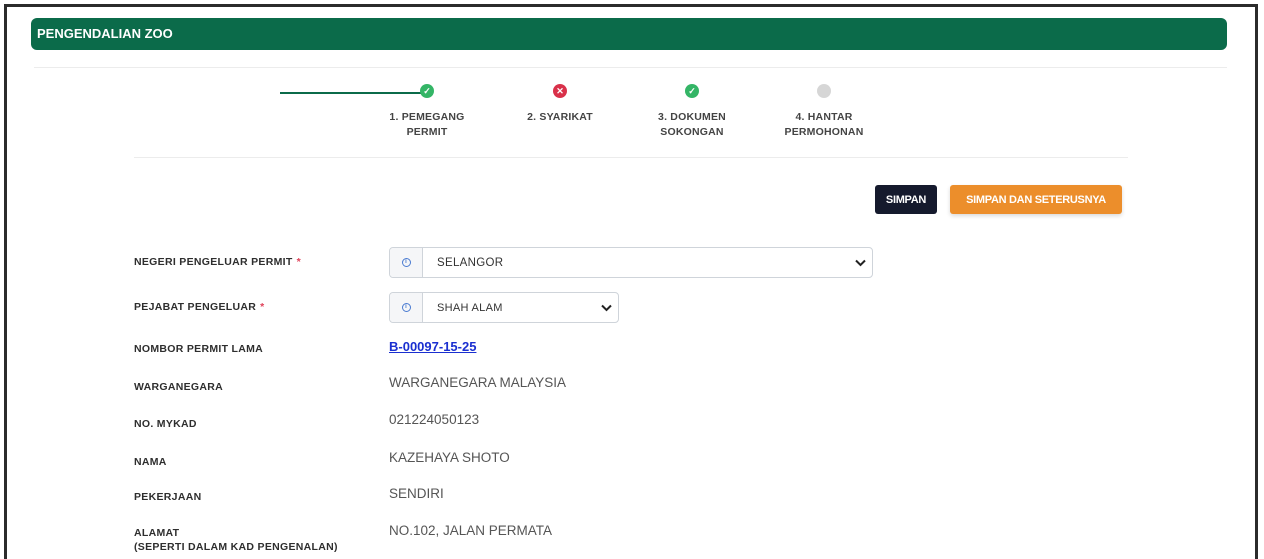  What do you see at coordinates (560, 117) in the screenshot?
I see `step-label: 2. SYARIKAT` at bounding box center [560, 117].